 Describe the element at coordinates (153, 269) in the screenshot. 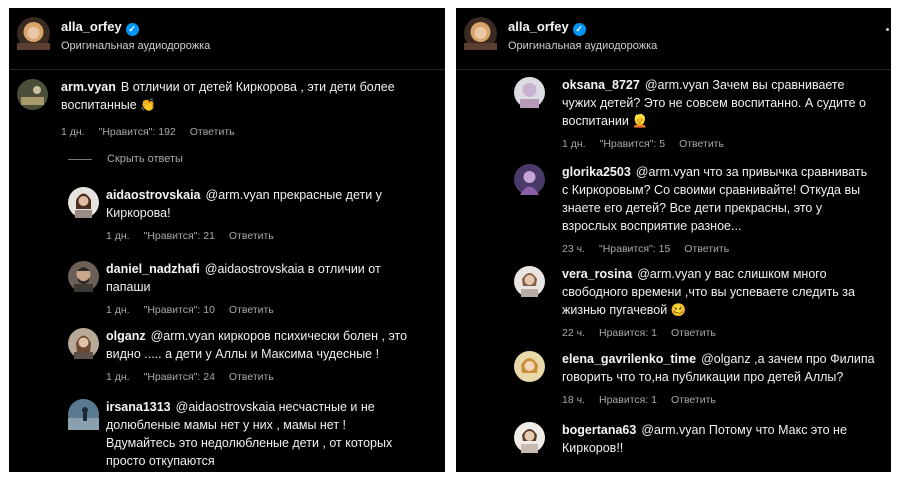

I see `comment-username: daniel_nadzhafi` at that location.